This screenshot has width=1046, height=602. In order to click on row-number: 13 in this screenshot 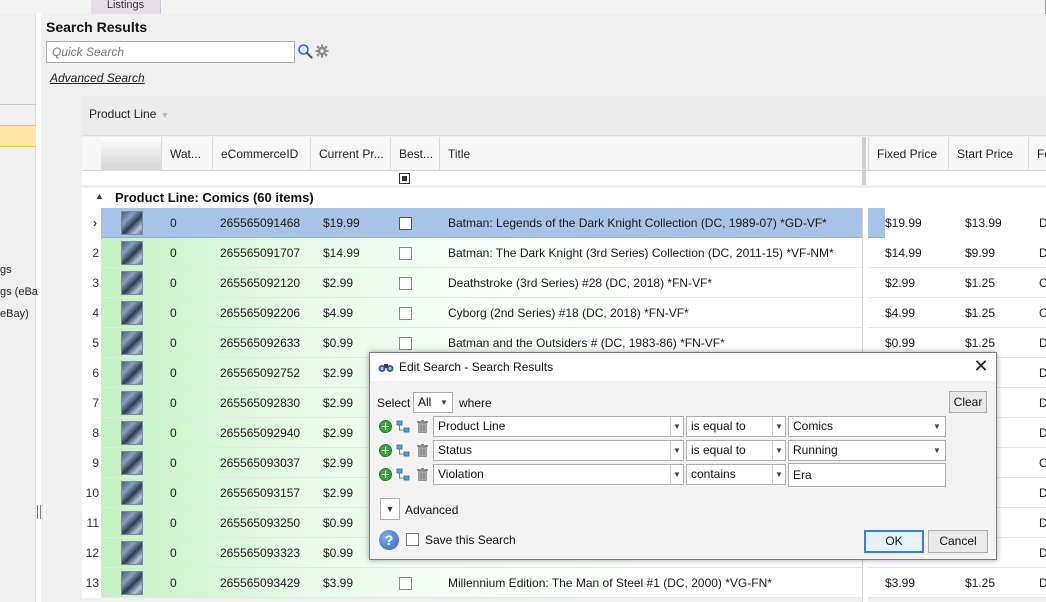, I will do `click(91, 583)`.